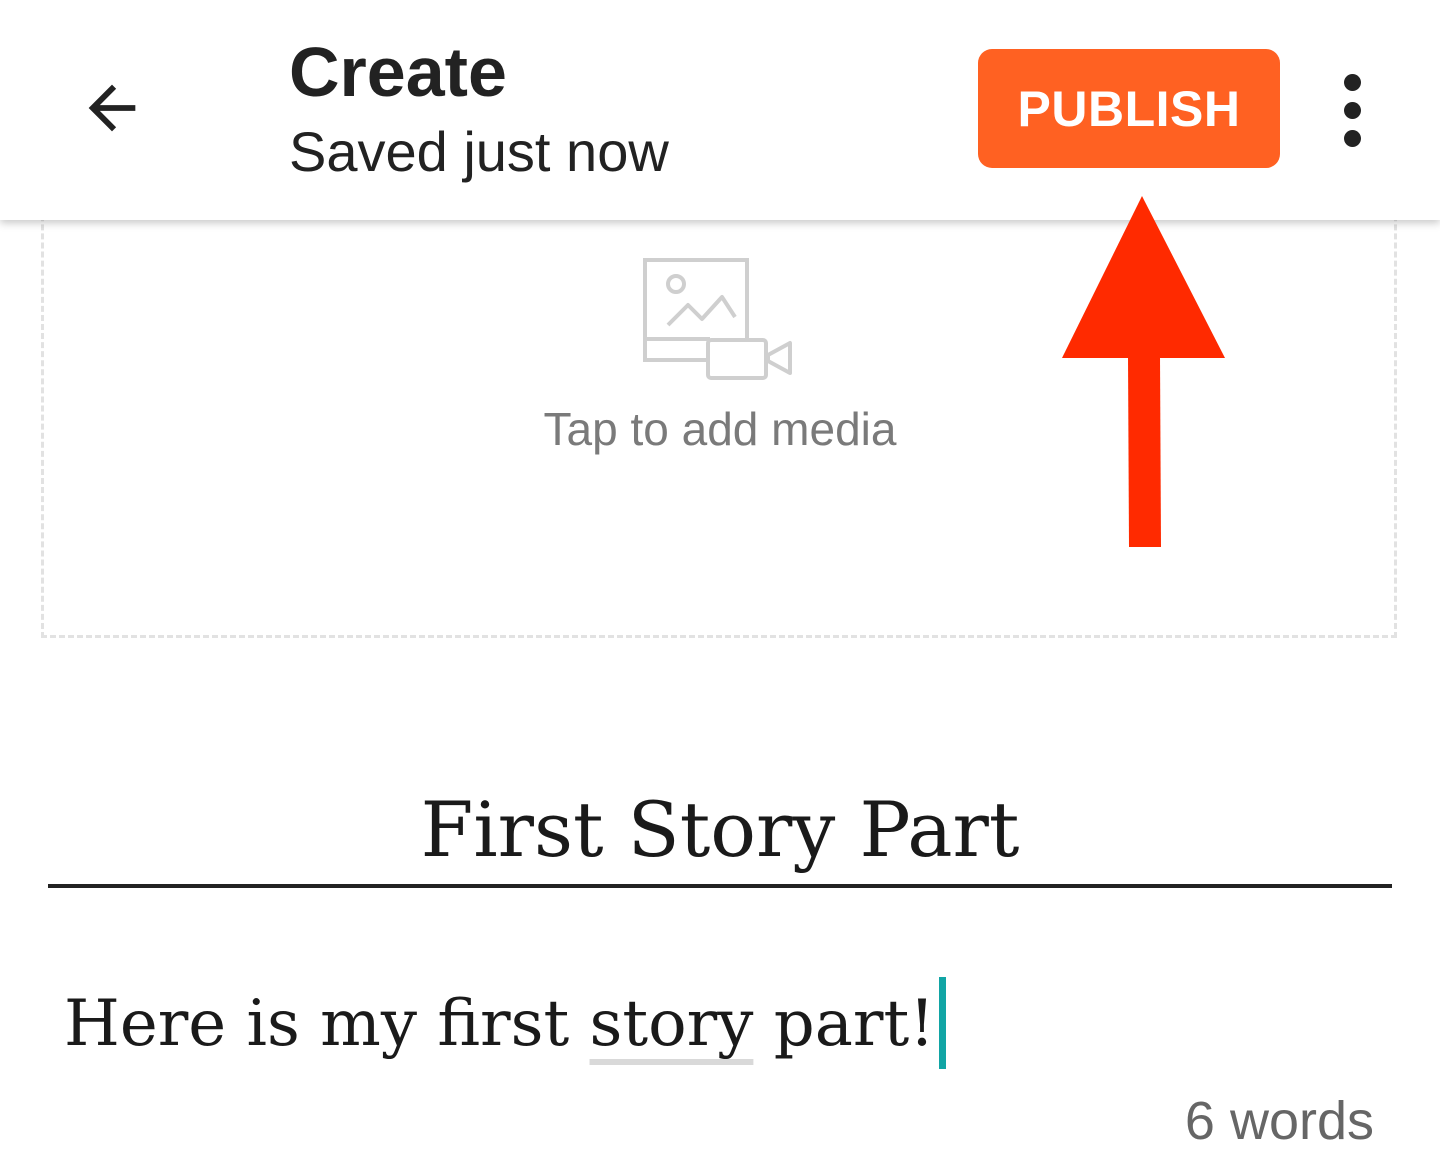  What do you see at coordinates (1352, 82) in the screenshot?
I see `more-vertical-icon` at bounding box center [1352, 82].